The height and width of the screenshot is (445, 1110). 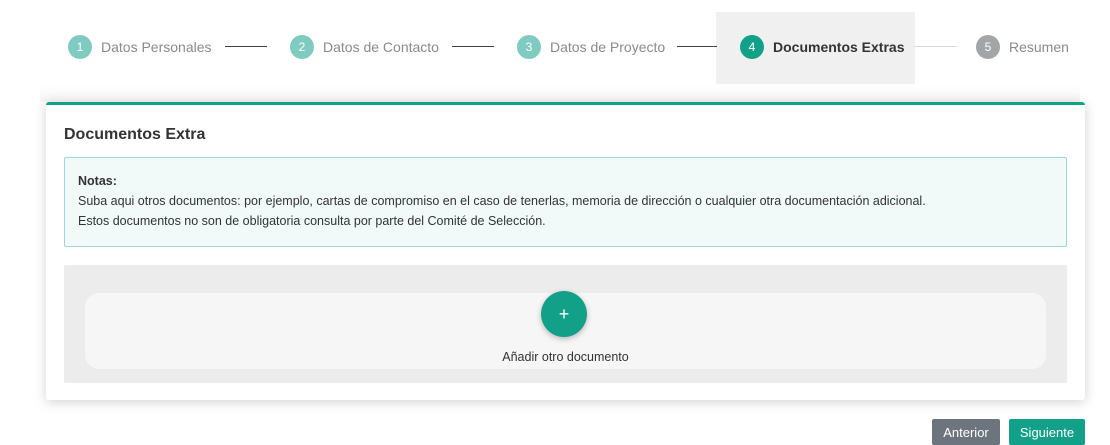 I want to click on card-title: Documentos Extra, so click(x=135, y=134).